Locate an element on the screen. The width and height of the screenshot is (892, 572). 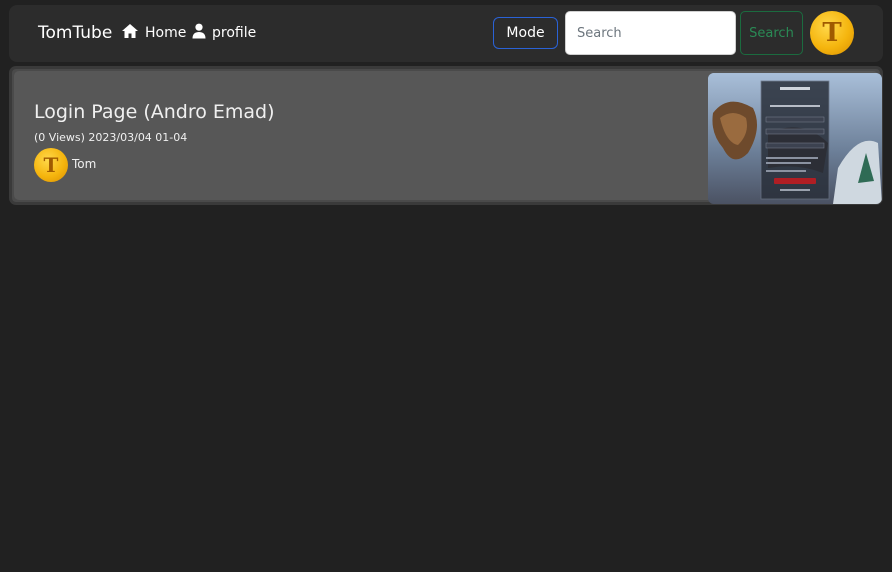
home-icon is located at coordinates (130, 33).